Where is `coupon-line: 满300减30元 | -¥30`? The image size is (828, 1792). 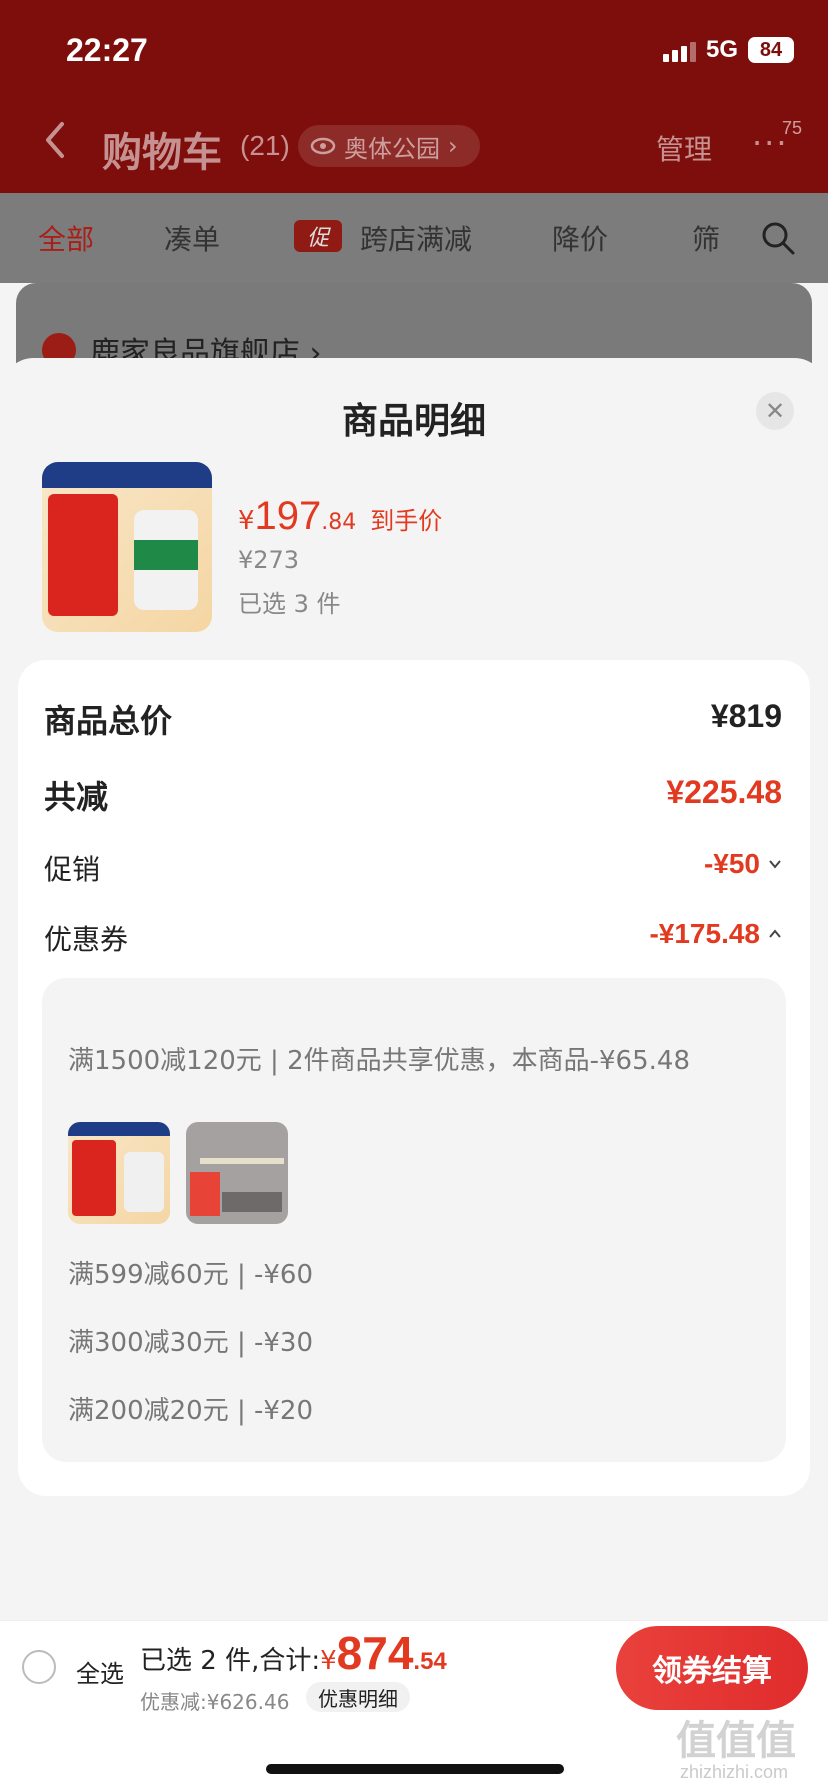
coupon-line: 满300减30元 | -¥30 is located at coordinates (191, 1343).